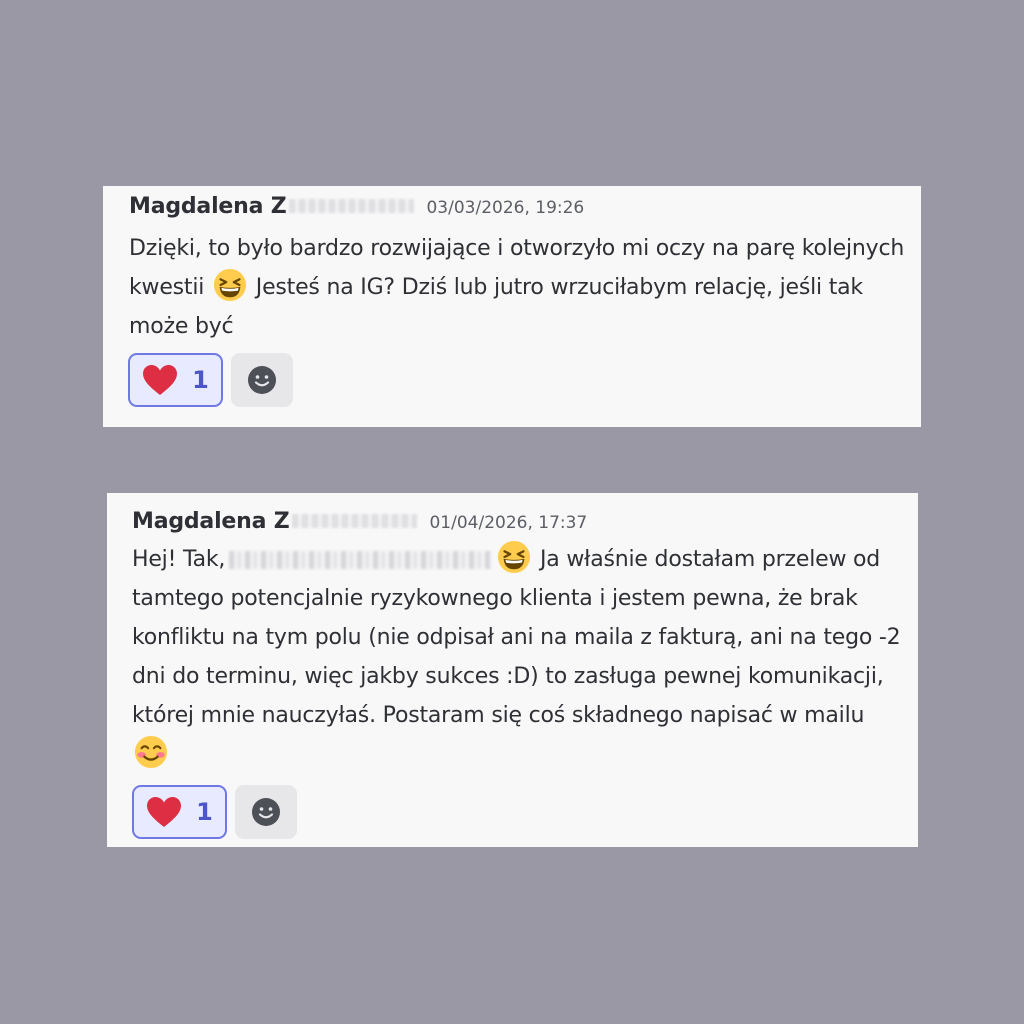 The height and width of the screenshot is (1024, 1024). I want to click on message-timestamp: 03/03/2026, 19:26, so click(505, 208).